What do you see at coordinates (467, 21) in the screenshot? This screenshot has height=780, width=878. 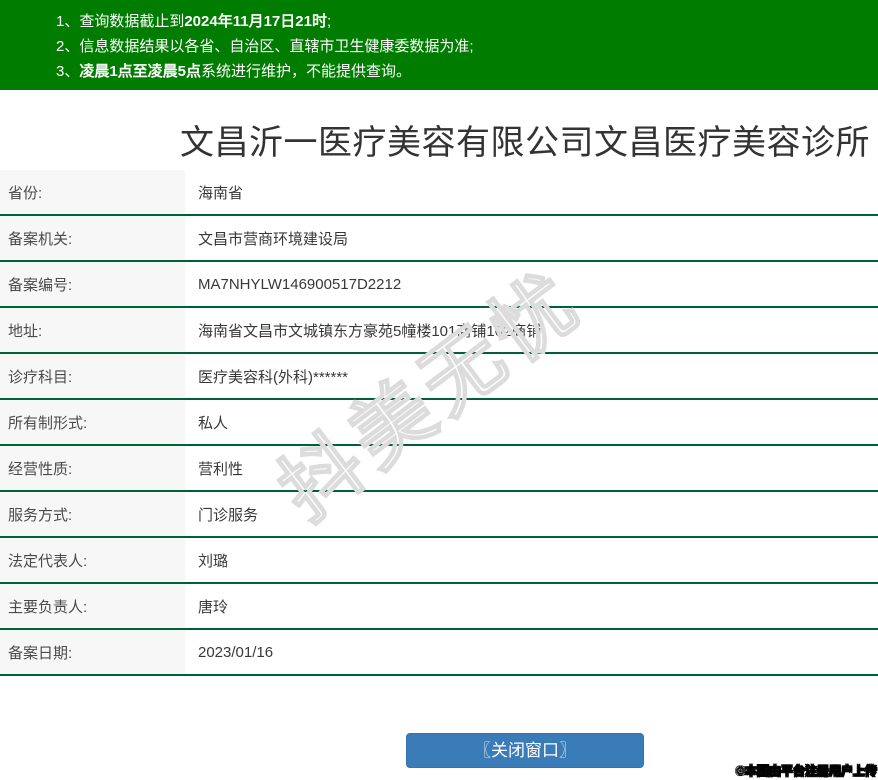 I see `notice-line-1: 1、查询数据截止到2024年11月17日21时;` at bounding box center [467, 21].